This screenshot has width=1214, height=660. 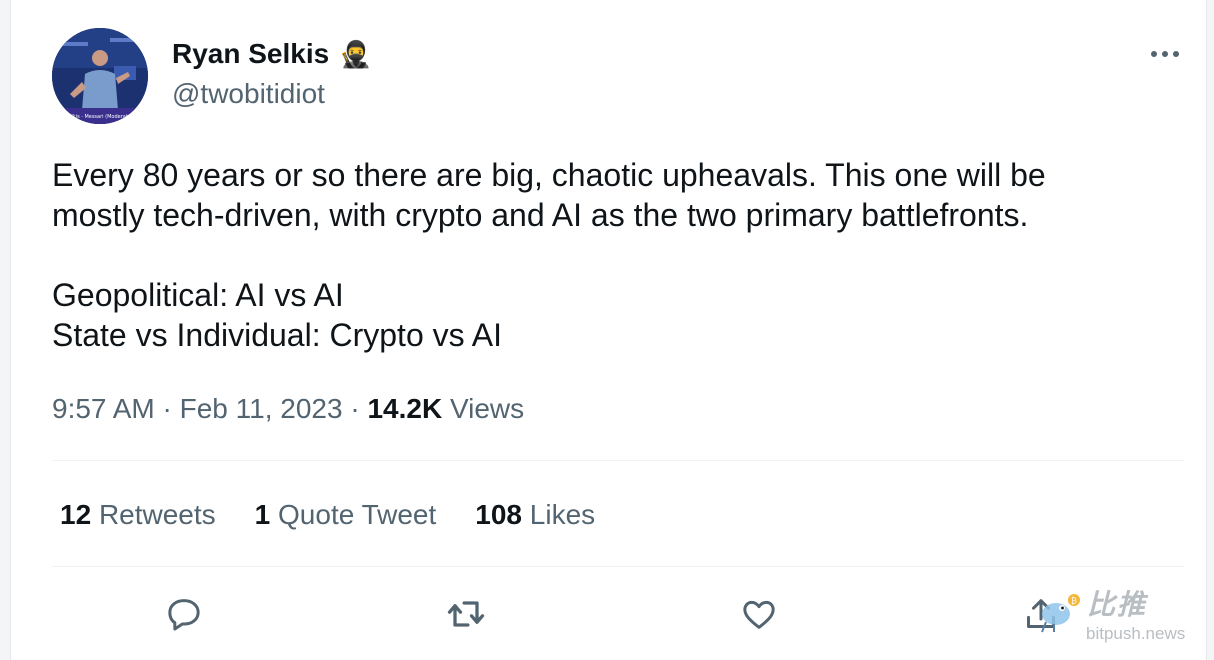 I want to click on retweet-button, so click(x=466, y=614).